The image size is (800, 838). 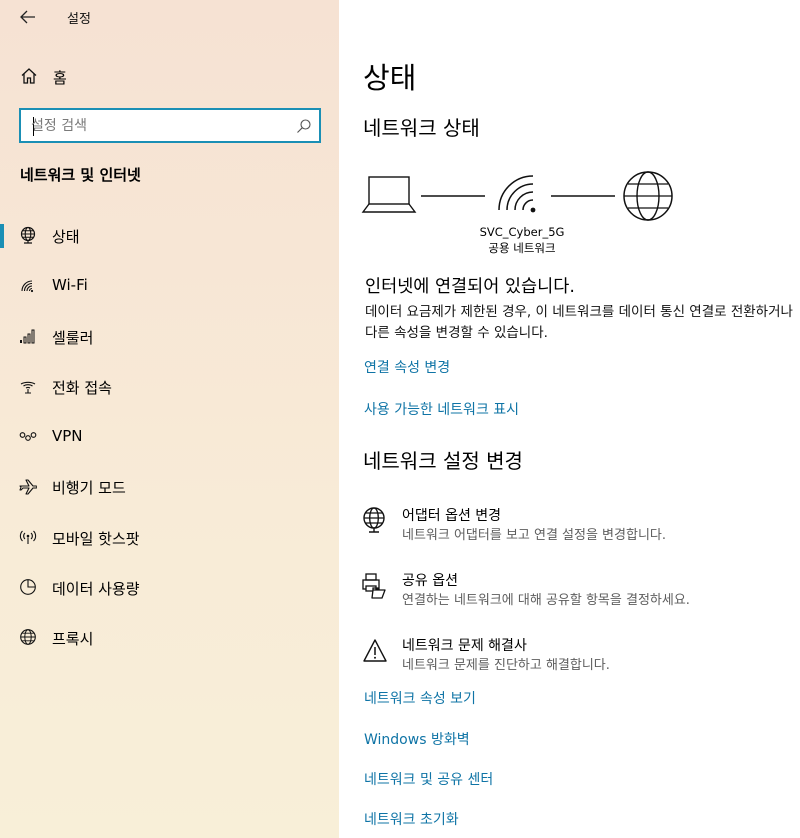 I want to click on globe-network-icon, so click(x=28, y=235).